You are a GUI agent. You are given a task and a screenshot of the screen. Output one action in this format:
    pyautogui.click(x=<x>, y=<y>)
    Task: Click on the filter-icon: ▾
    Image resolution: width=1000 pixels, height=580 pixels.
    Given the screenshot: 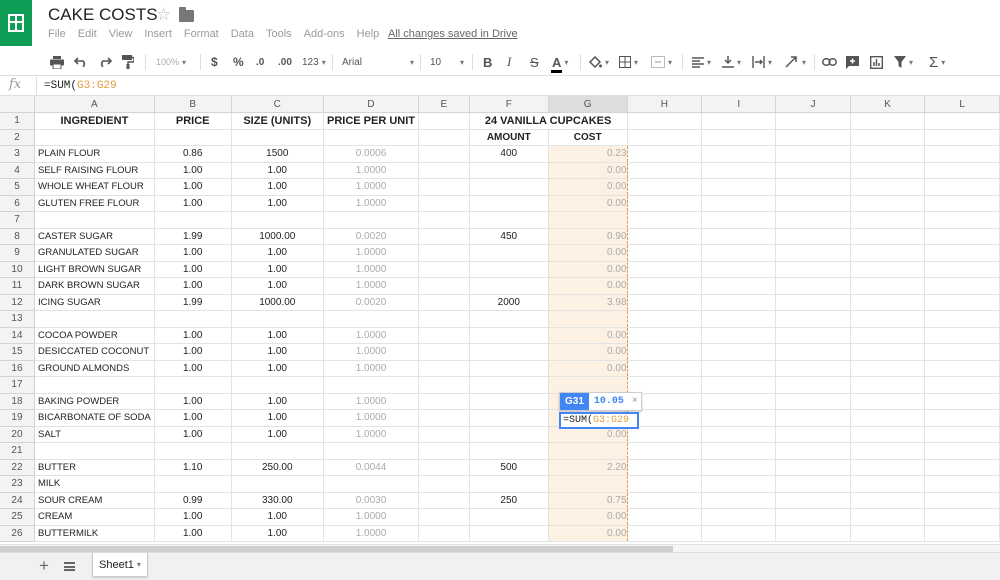 What is the action you would take?
    pyautogui.click(x=903, y=62)
    